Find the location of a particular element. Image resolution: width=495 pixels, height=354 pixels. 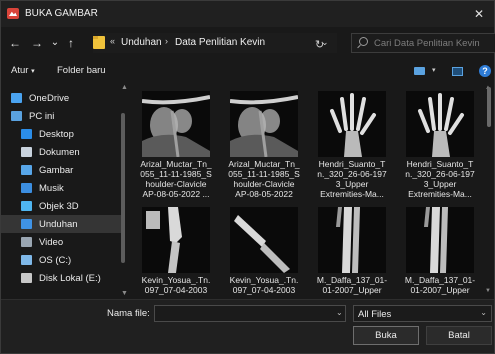

new-folder-button: Folder baru is located at coordinates (81, 70).